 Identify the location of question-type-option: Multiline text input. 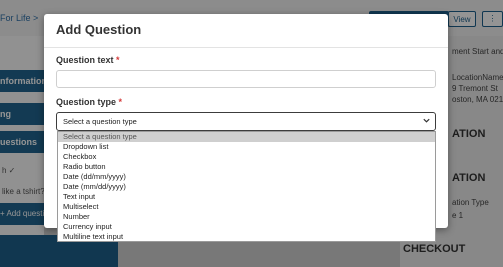
(246, 236).